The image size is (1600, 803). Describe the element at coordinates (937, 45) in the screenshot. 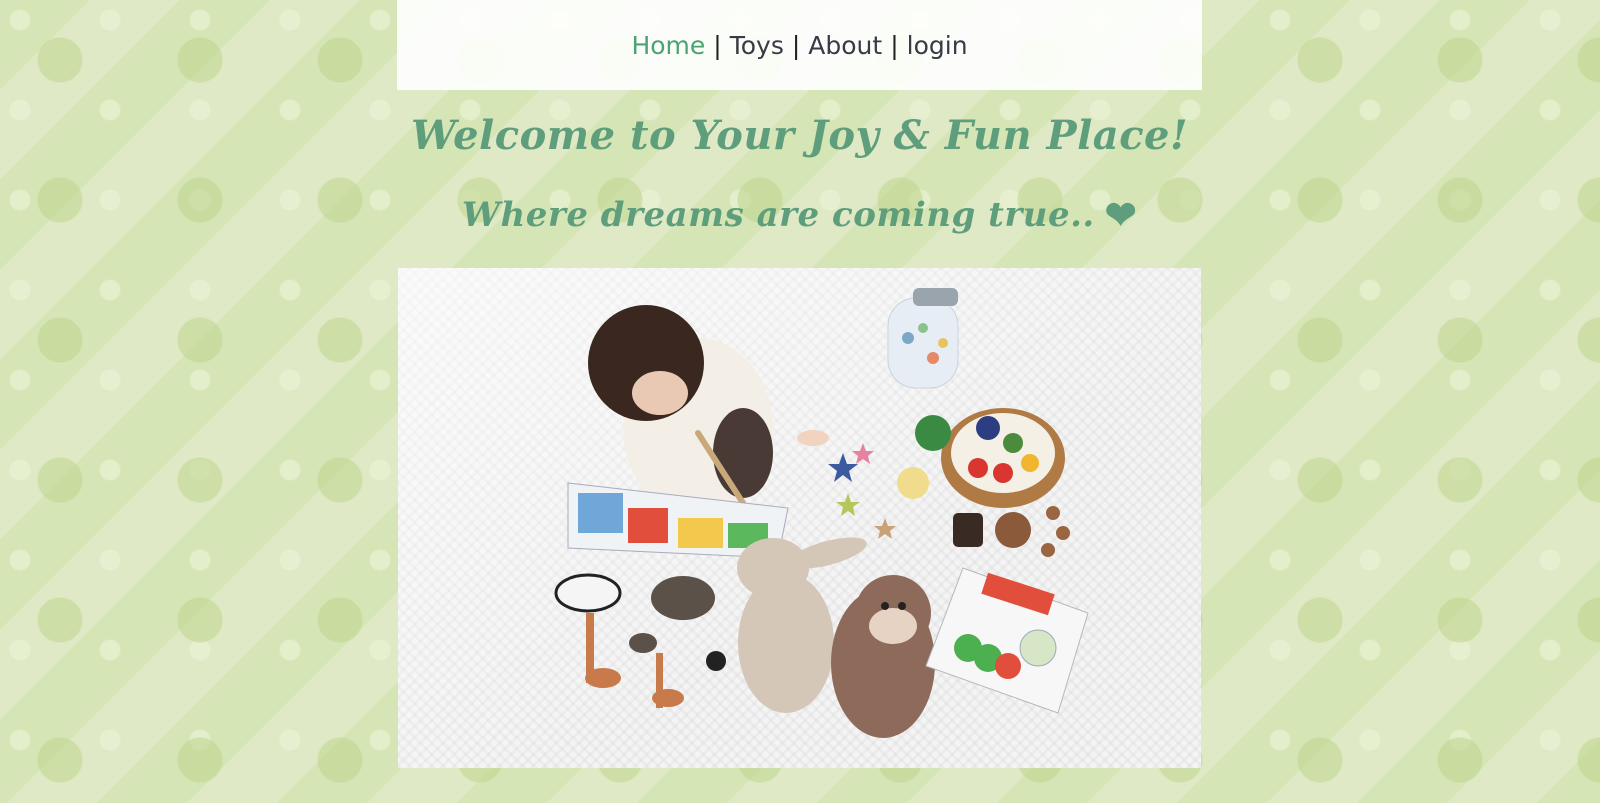

I see `nav-link-login: login` at that location.